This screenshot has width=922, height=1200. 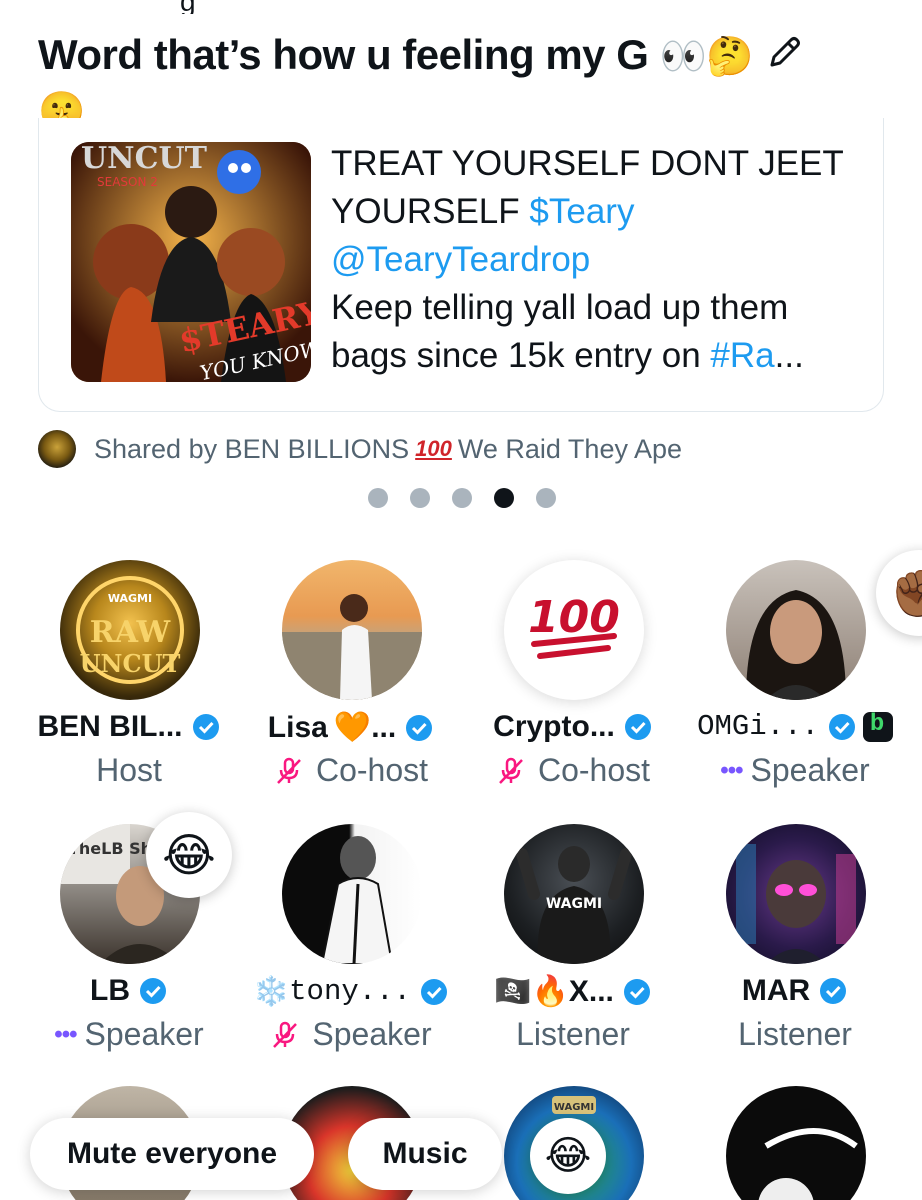 What do you see at coordinates (784, 53) in the screenshot?
I see `pencil-icon` at bounding box center [784, 53].